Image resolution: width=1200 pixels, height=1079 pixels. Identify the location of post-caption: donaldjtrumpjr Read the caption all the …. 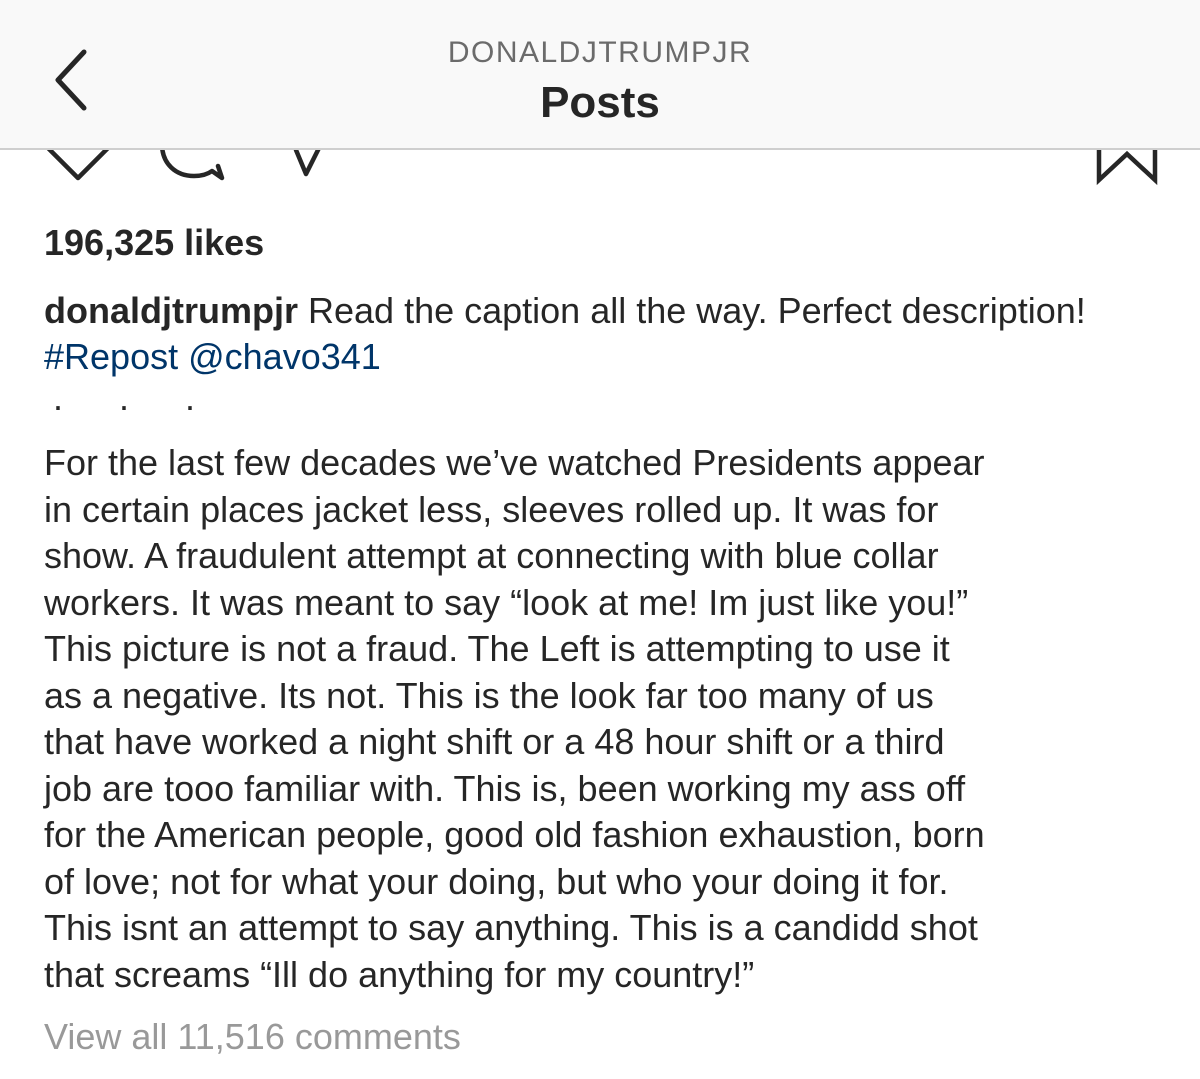
(606, 334).